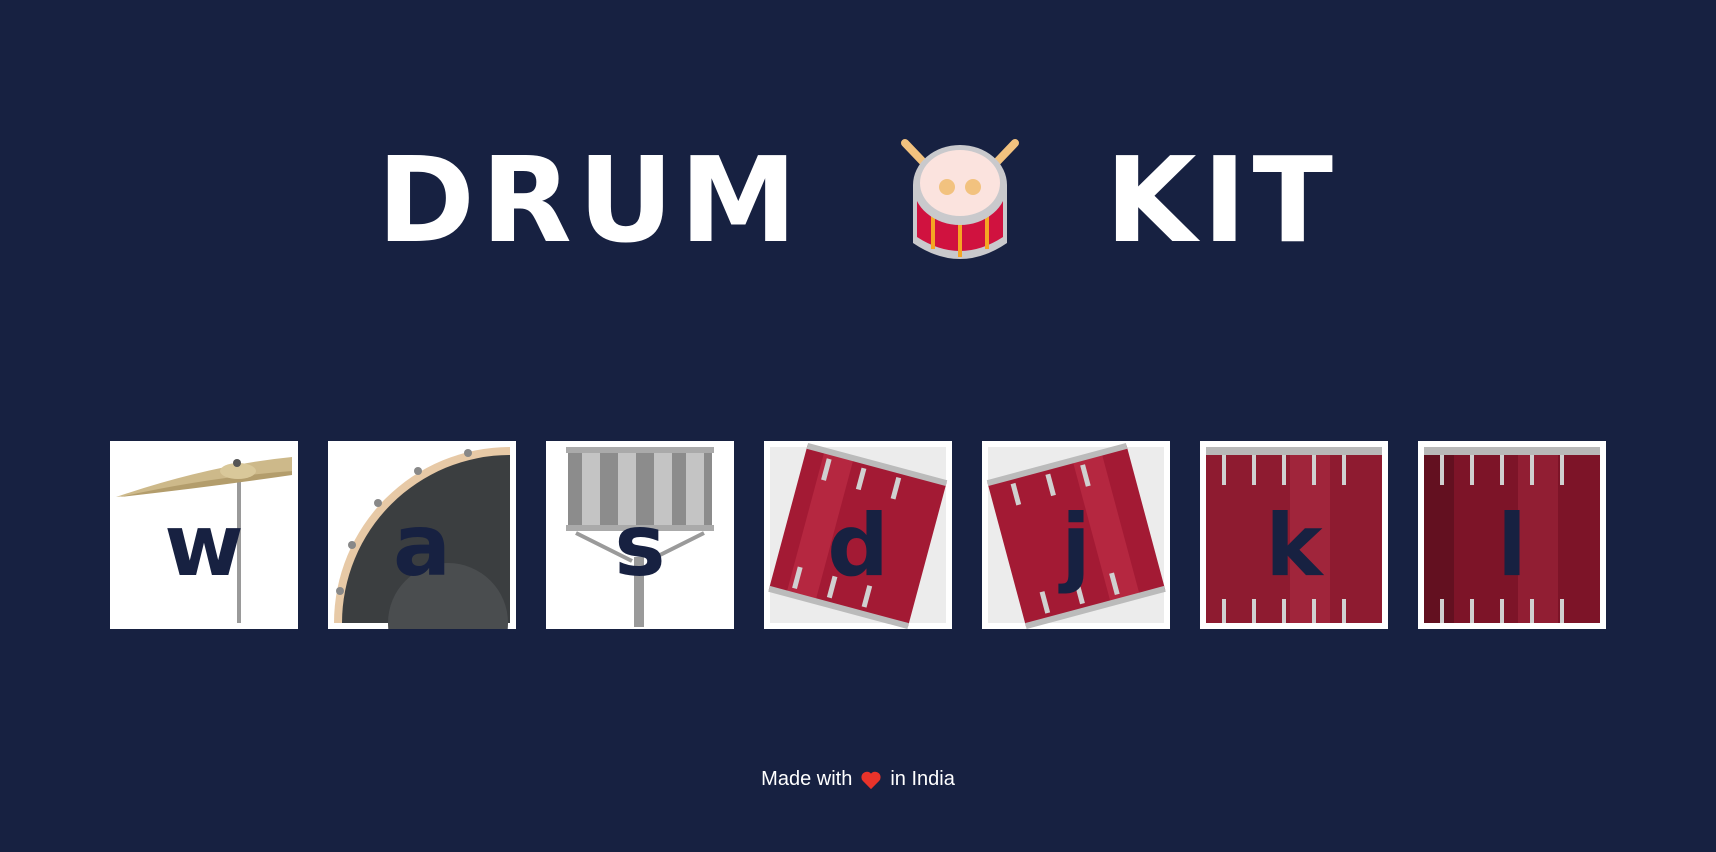 Image resolution: width=1716 pixels, height=852 pixels. I want to click on drum-button-j: j, so click(1076, 535).